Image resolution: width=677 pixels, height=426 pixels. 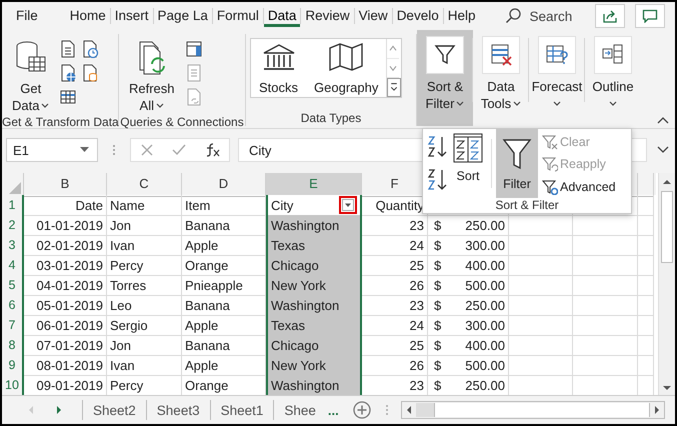 What do you see at coordinates (331, 118) in the screenshot?
I see `group-label: Data Types` at bounding box center [331, 118].